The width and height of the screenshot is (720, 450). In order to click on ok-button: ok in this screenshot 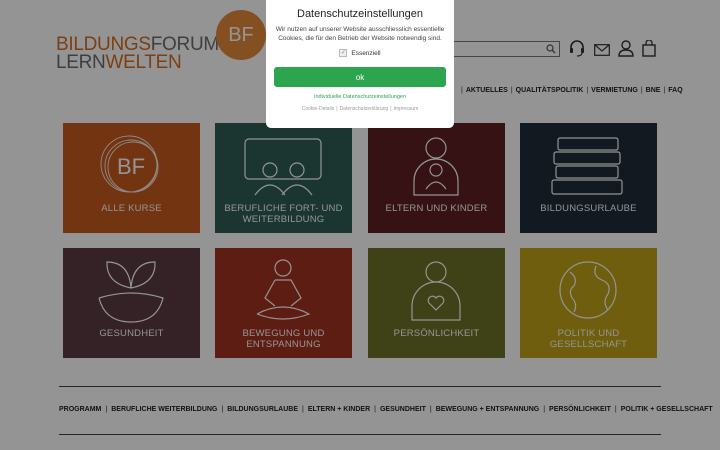, I will do `click(360, 77)`.